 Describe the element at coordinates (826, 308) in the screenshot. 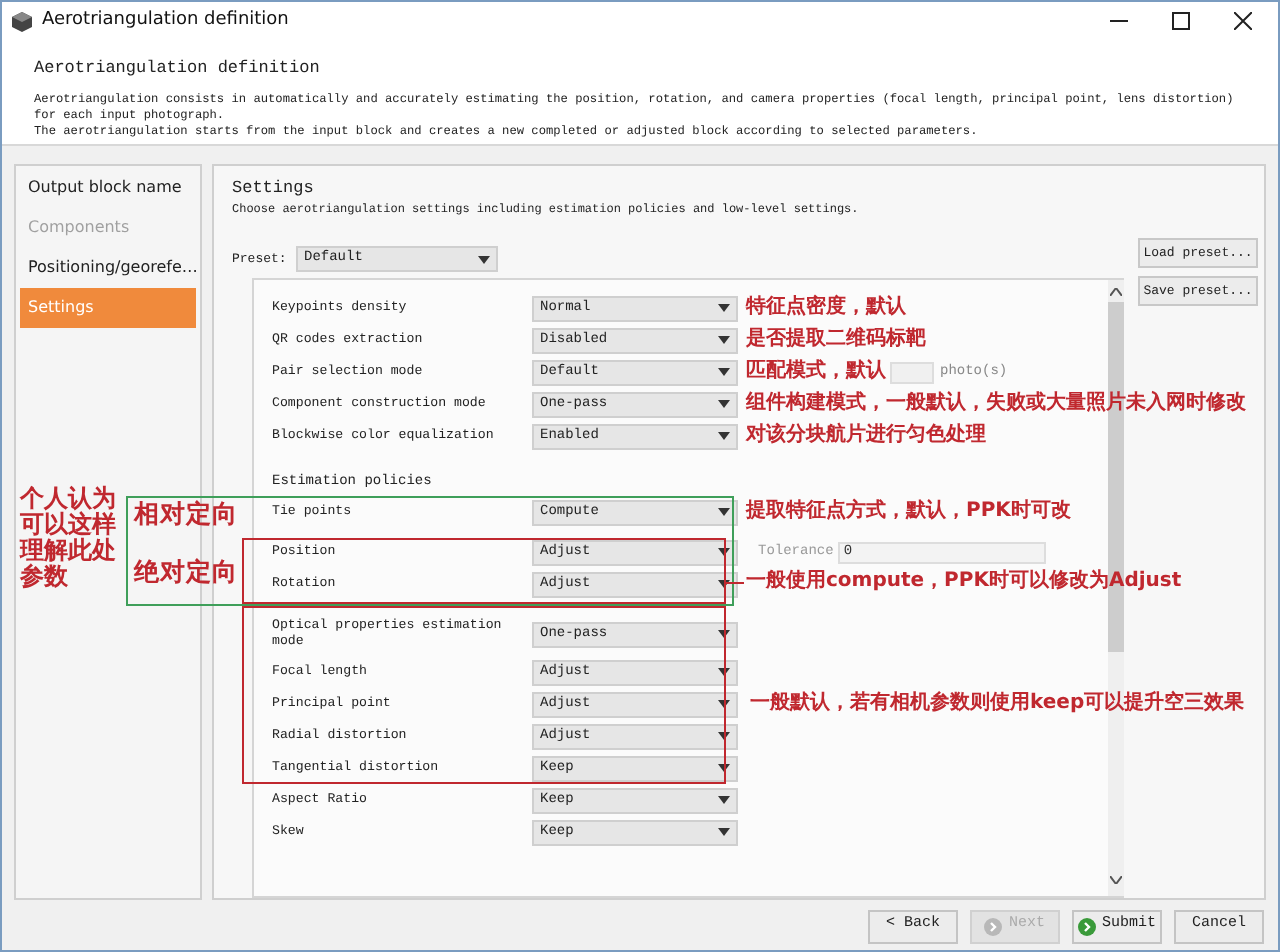

I see `annotation-note: 特征点密度，默认` at that location.